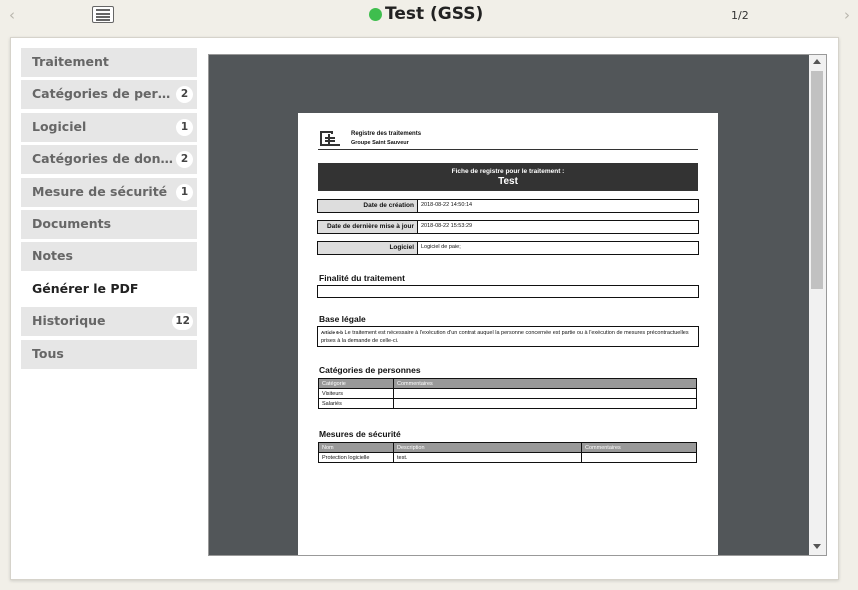 The width and height of the screenshot is (858, 590). I want to click on table-cell: test., so click(487, 457).